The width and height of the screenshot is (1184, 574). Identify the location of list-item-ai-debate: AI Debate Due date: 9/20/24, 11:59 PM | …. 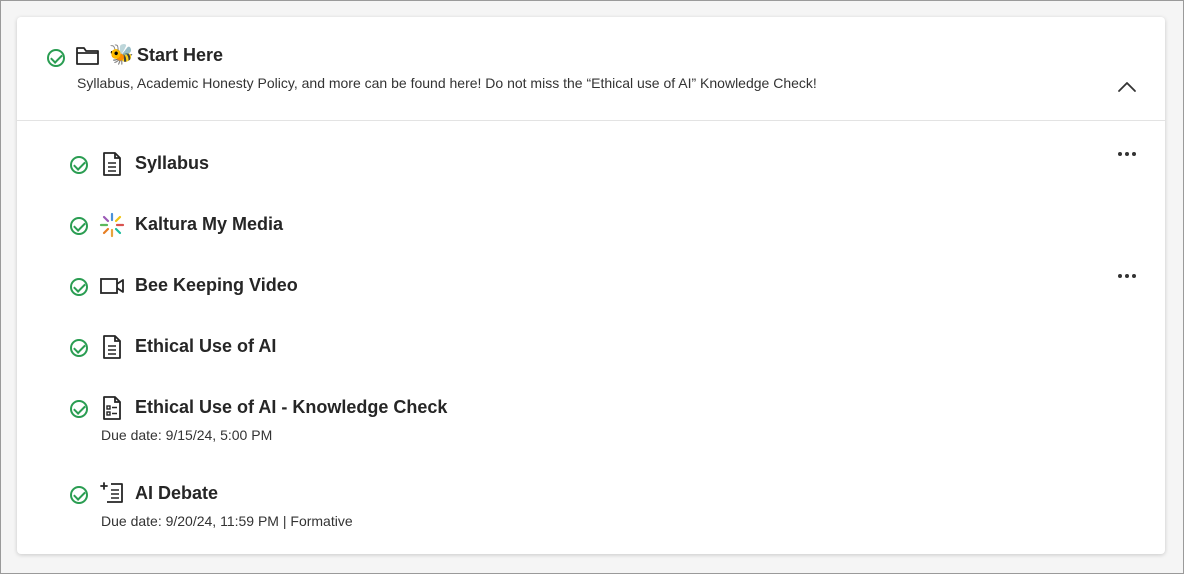
(591, 502).